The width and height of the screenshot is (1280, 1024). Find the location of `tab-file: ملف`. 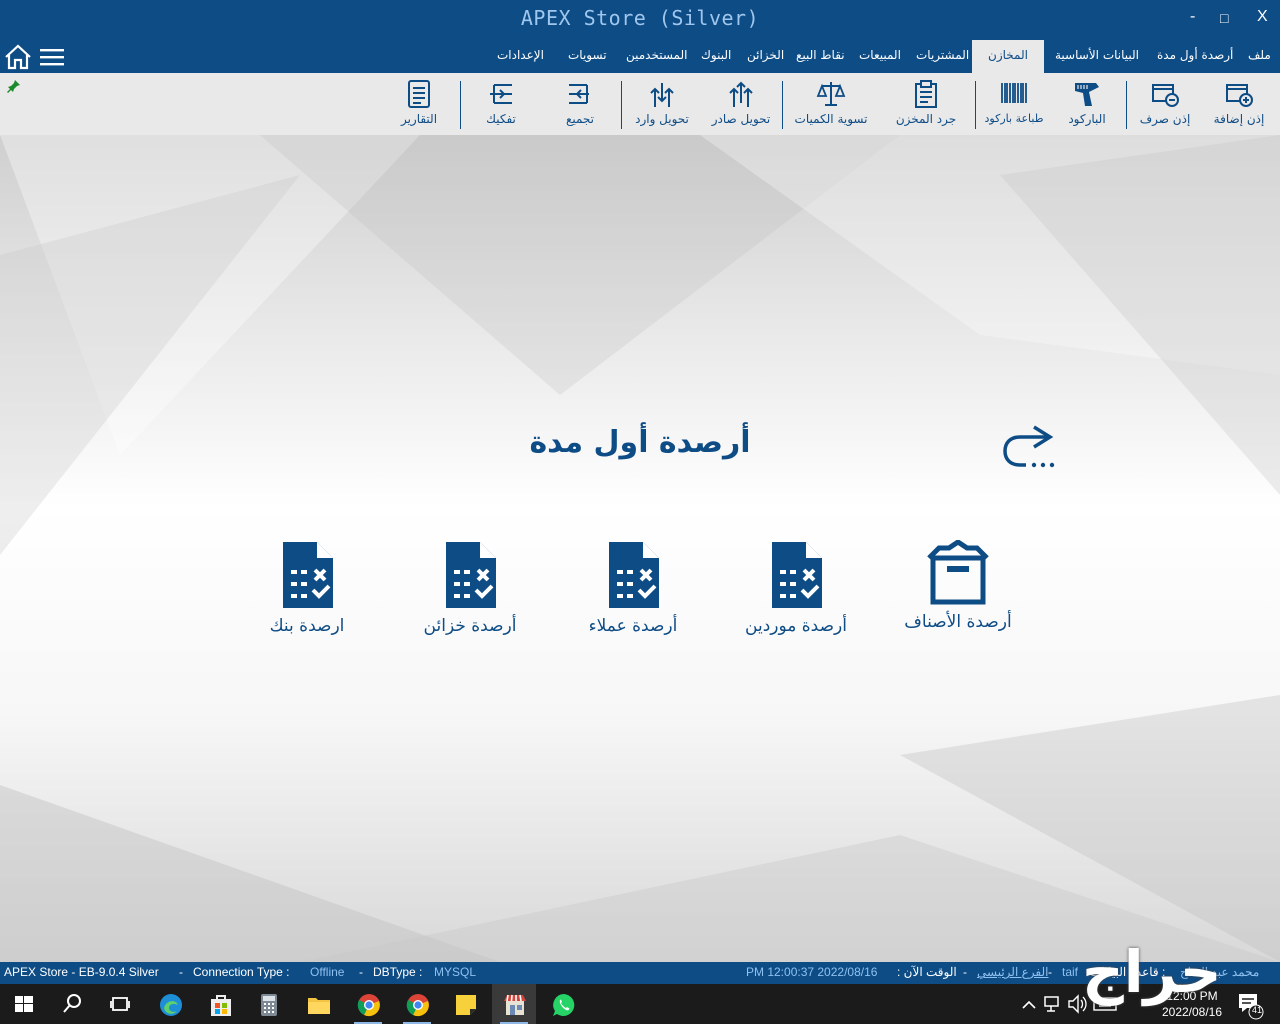

tab-file: ملف is located at coordinates (1259, 56).